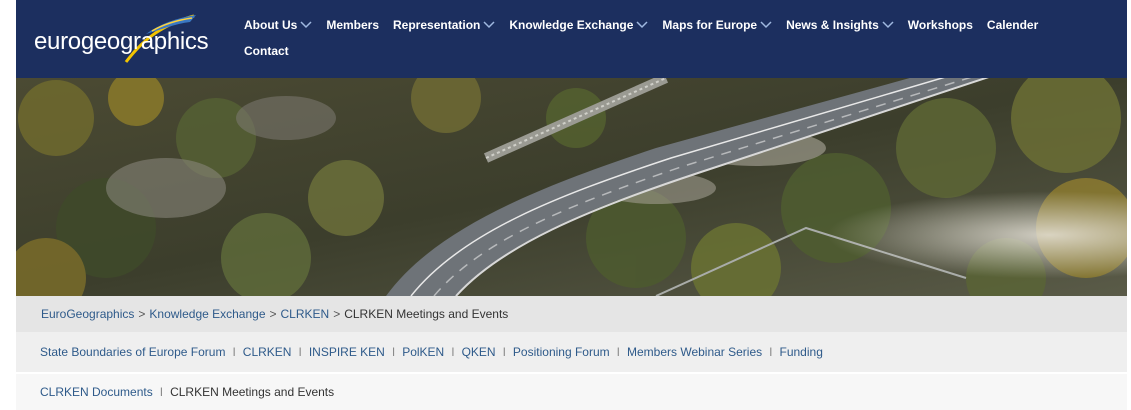 The width and height of the screenshot is (1131, 410). I want to click on nav-item-contact: Contact, so click(266, 51).